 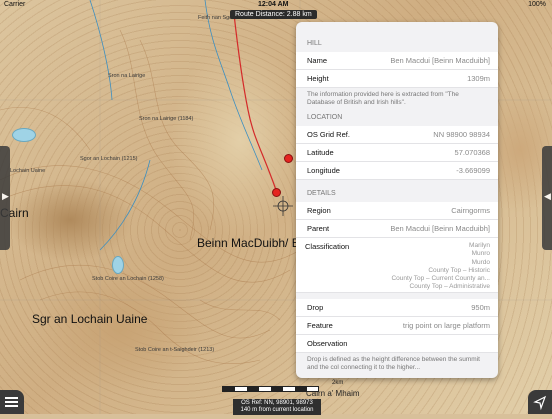 I want to click on section-header-hill: HILL, so click(x=314, y=43).